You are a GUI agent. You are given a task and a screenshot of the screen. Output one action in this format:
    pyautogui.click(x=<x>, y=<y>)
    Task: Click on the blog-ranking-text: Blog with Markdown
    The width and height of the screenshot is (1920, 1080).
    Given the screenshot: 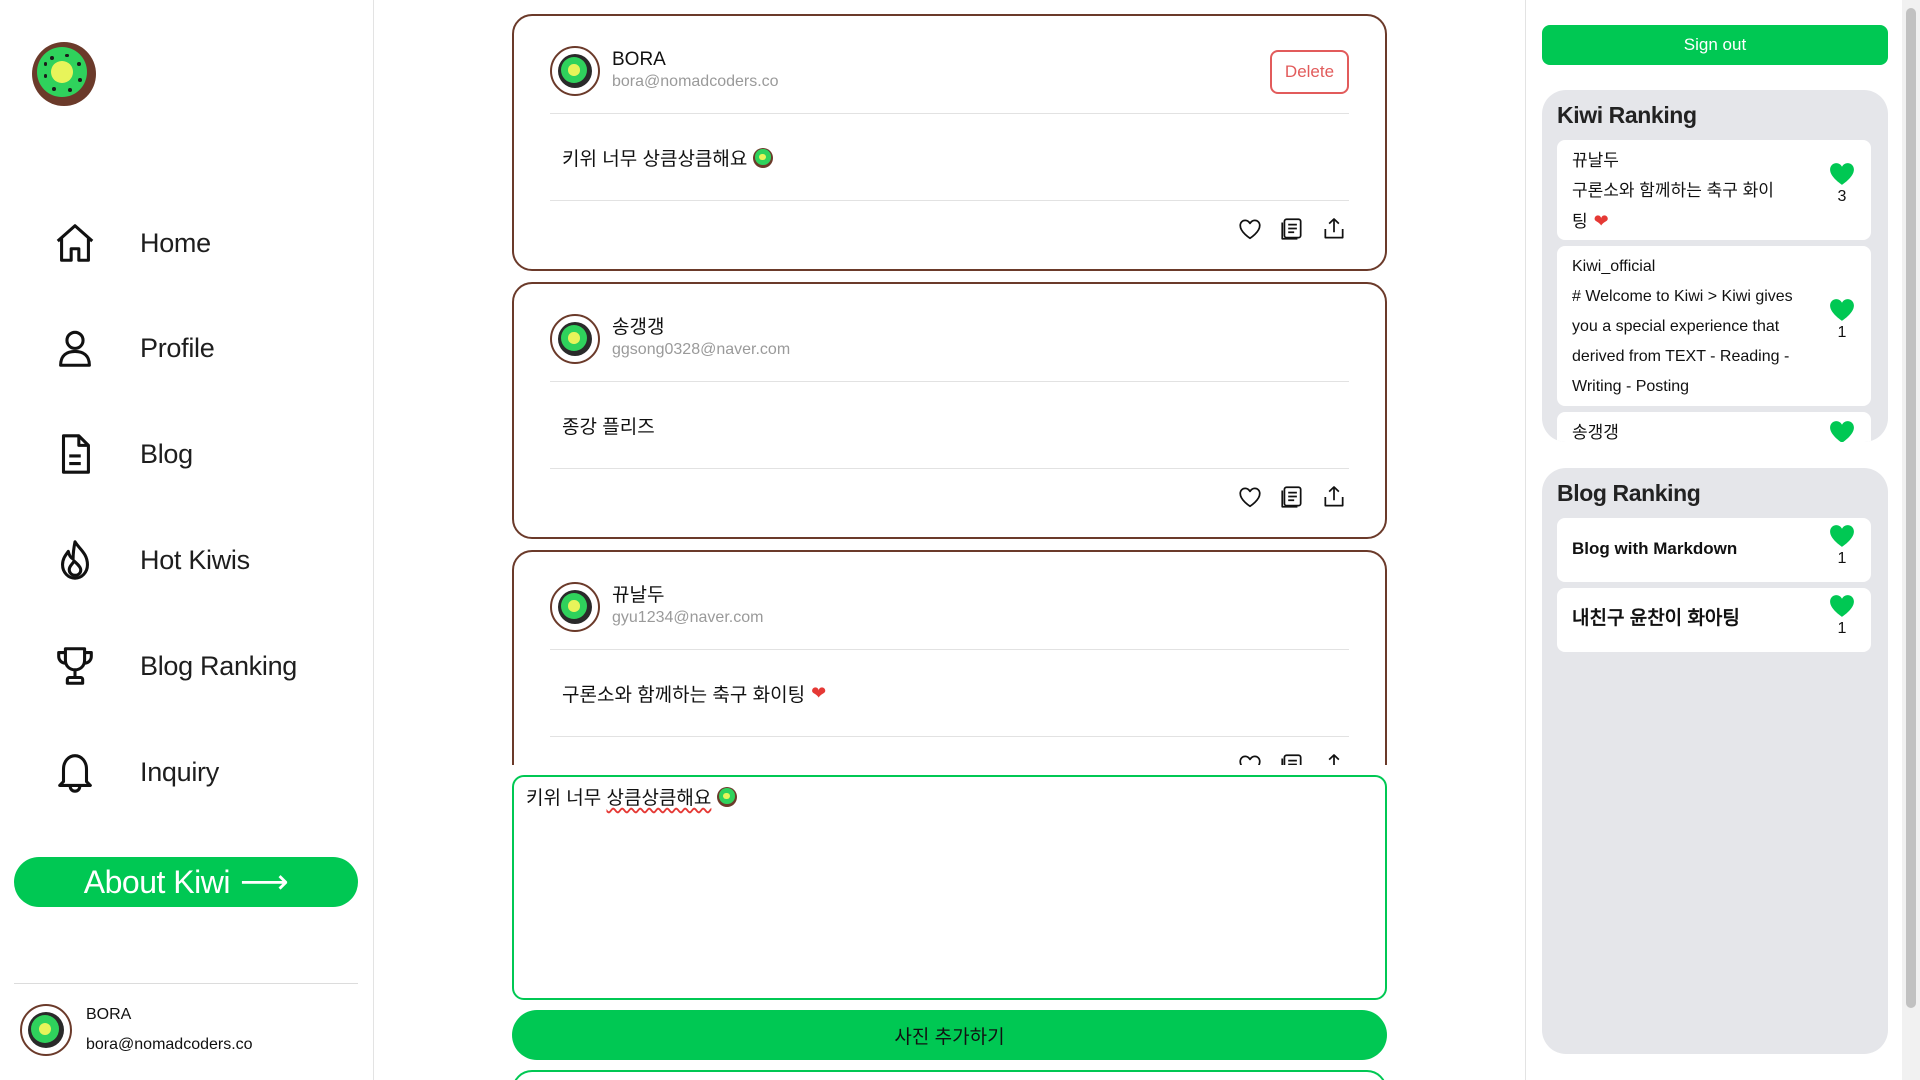 What is the action you would take?
    pyautogui.click(x=1655, y=548)
    